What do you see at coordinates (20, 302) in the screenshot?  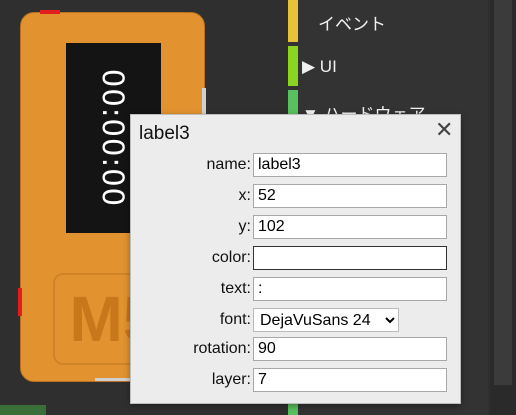 I see `side-button-red` at bounding box center [20, 302].